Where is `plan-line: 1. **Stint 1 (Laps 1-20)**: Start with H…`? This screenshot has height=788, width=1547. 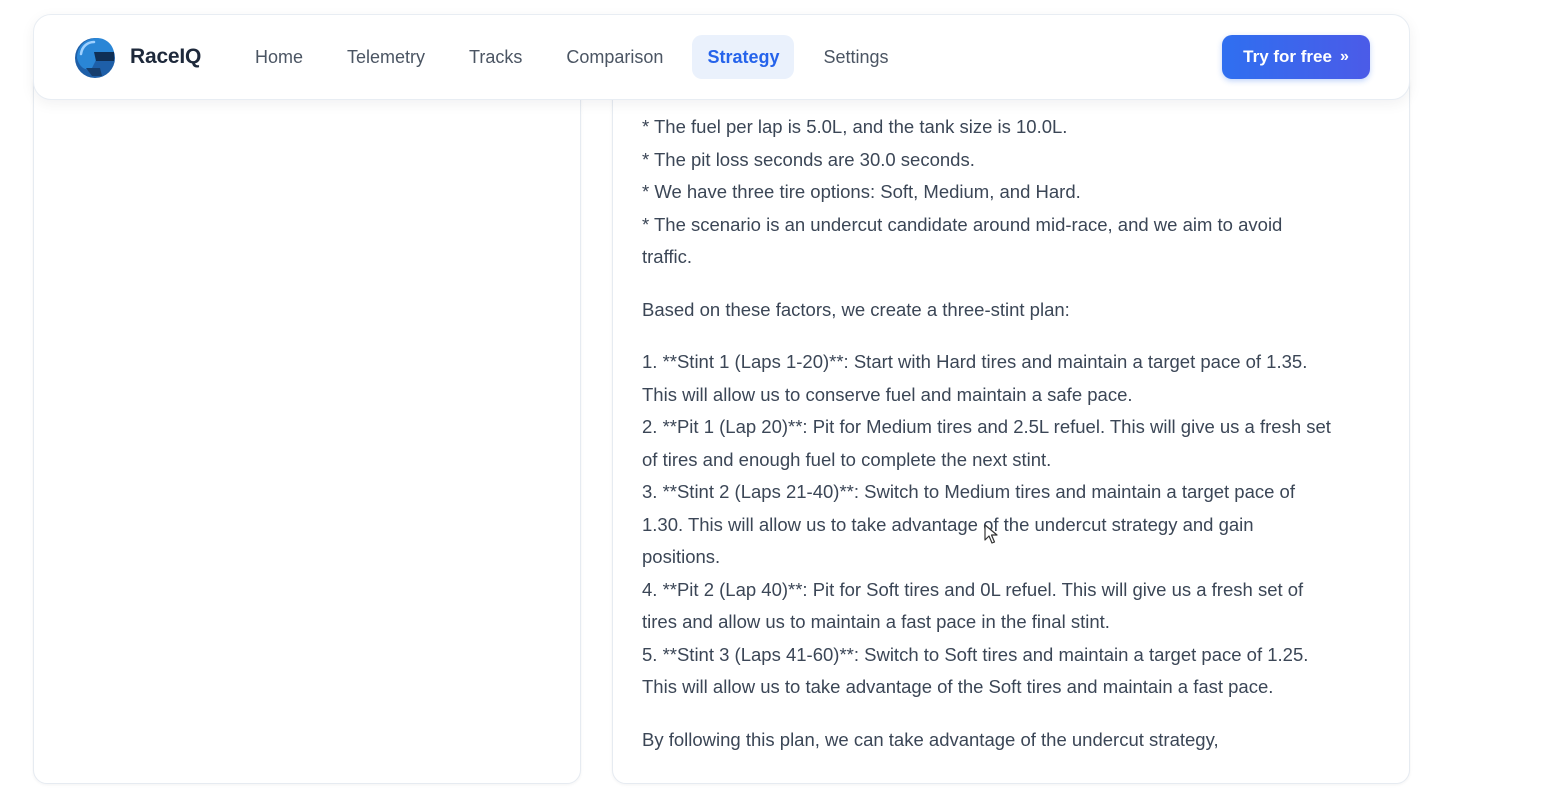
plan-line: 1. **Stint 1 (Laps 1-20)**: Start with H… is located at coordinates (975, 361).